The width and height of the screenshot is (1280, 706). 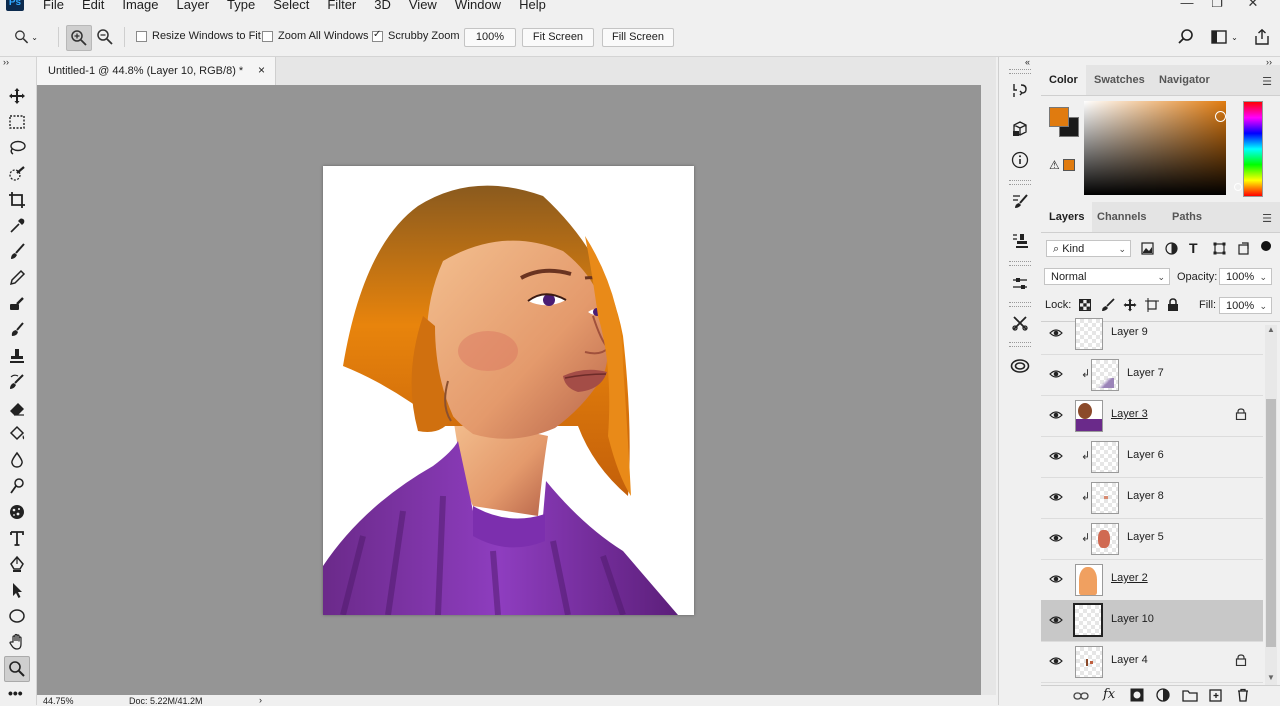 I want to click on blend-mode-select: Normal ⌄, so click(x=1107, y=276).